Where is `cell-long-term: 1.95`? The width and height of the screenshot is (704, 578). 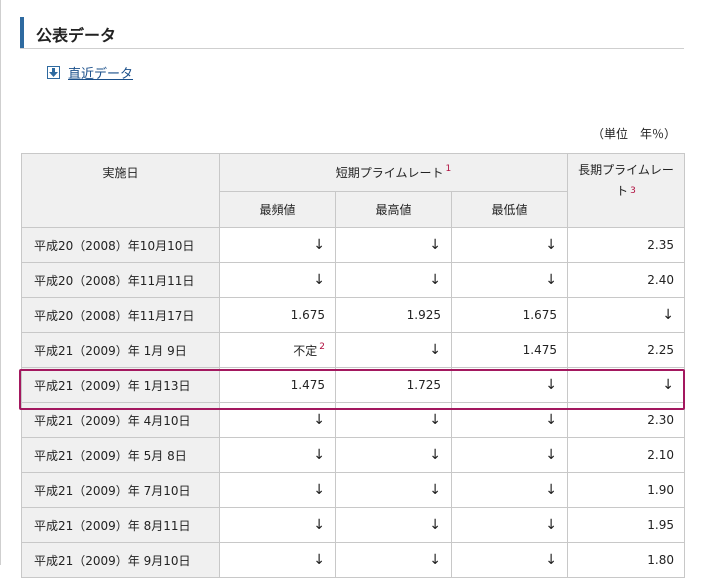 cell-long-term: 1.95 is located at coordinates (626, 525).